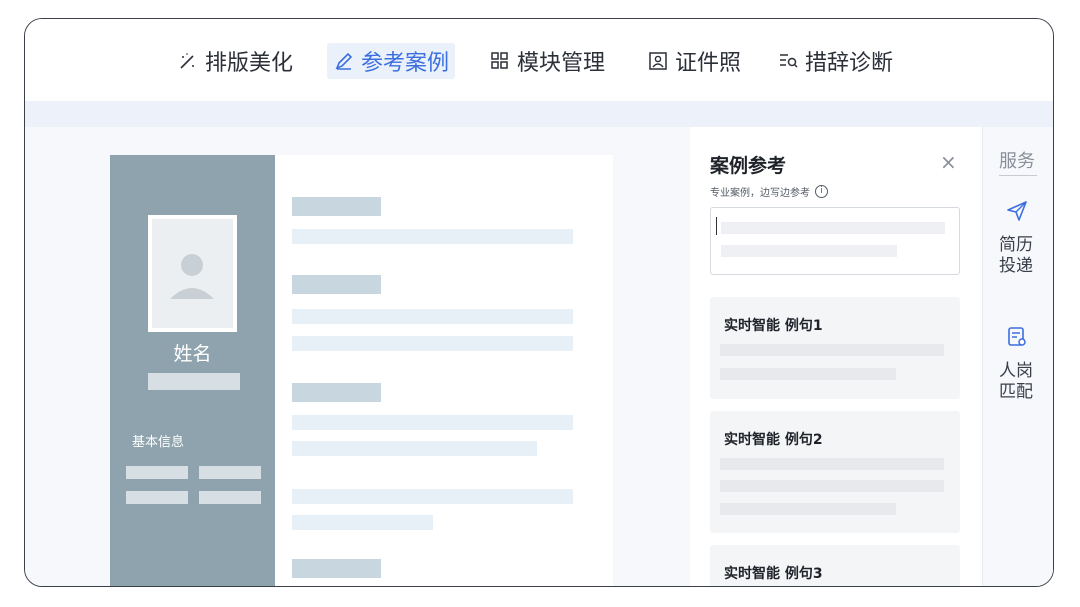  Describe the element at coordinates (1017, 337) in the screenshot. I see `match-doc-icon` at that location.